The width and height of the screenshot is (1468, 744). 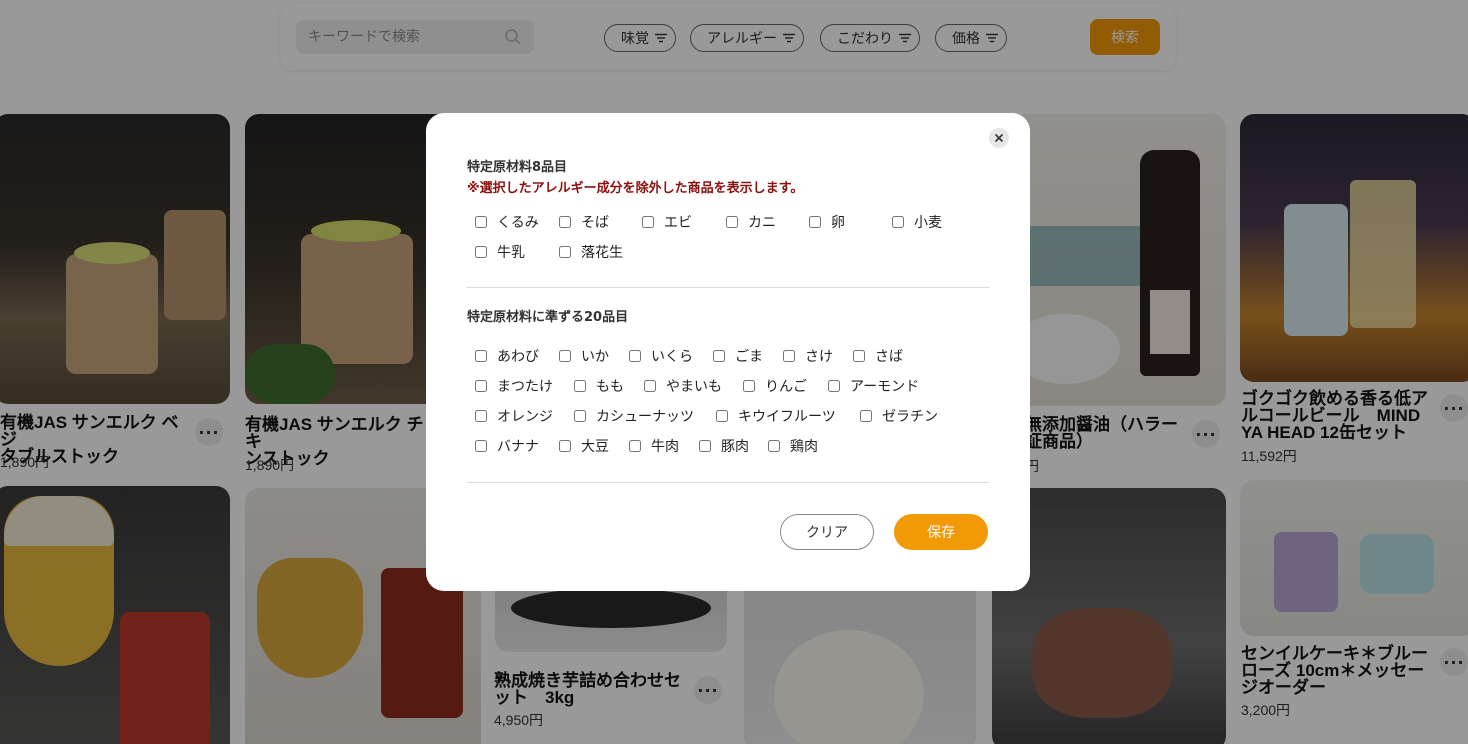 What do you see at coordinates (518, 357) in the screenshot?
I see `allergen-label: あわび` at bounding box center [518, 357].